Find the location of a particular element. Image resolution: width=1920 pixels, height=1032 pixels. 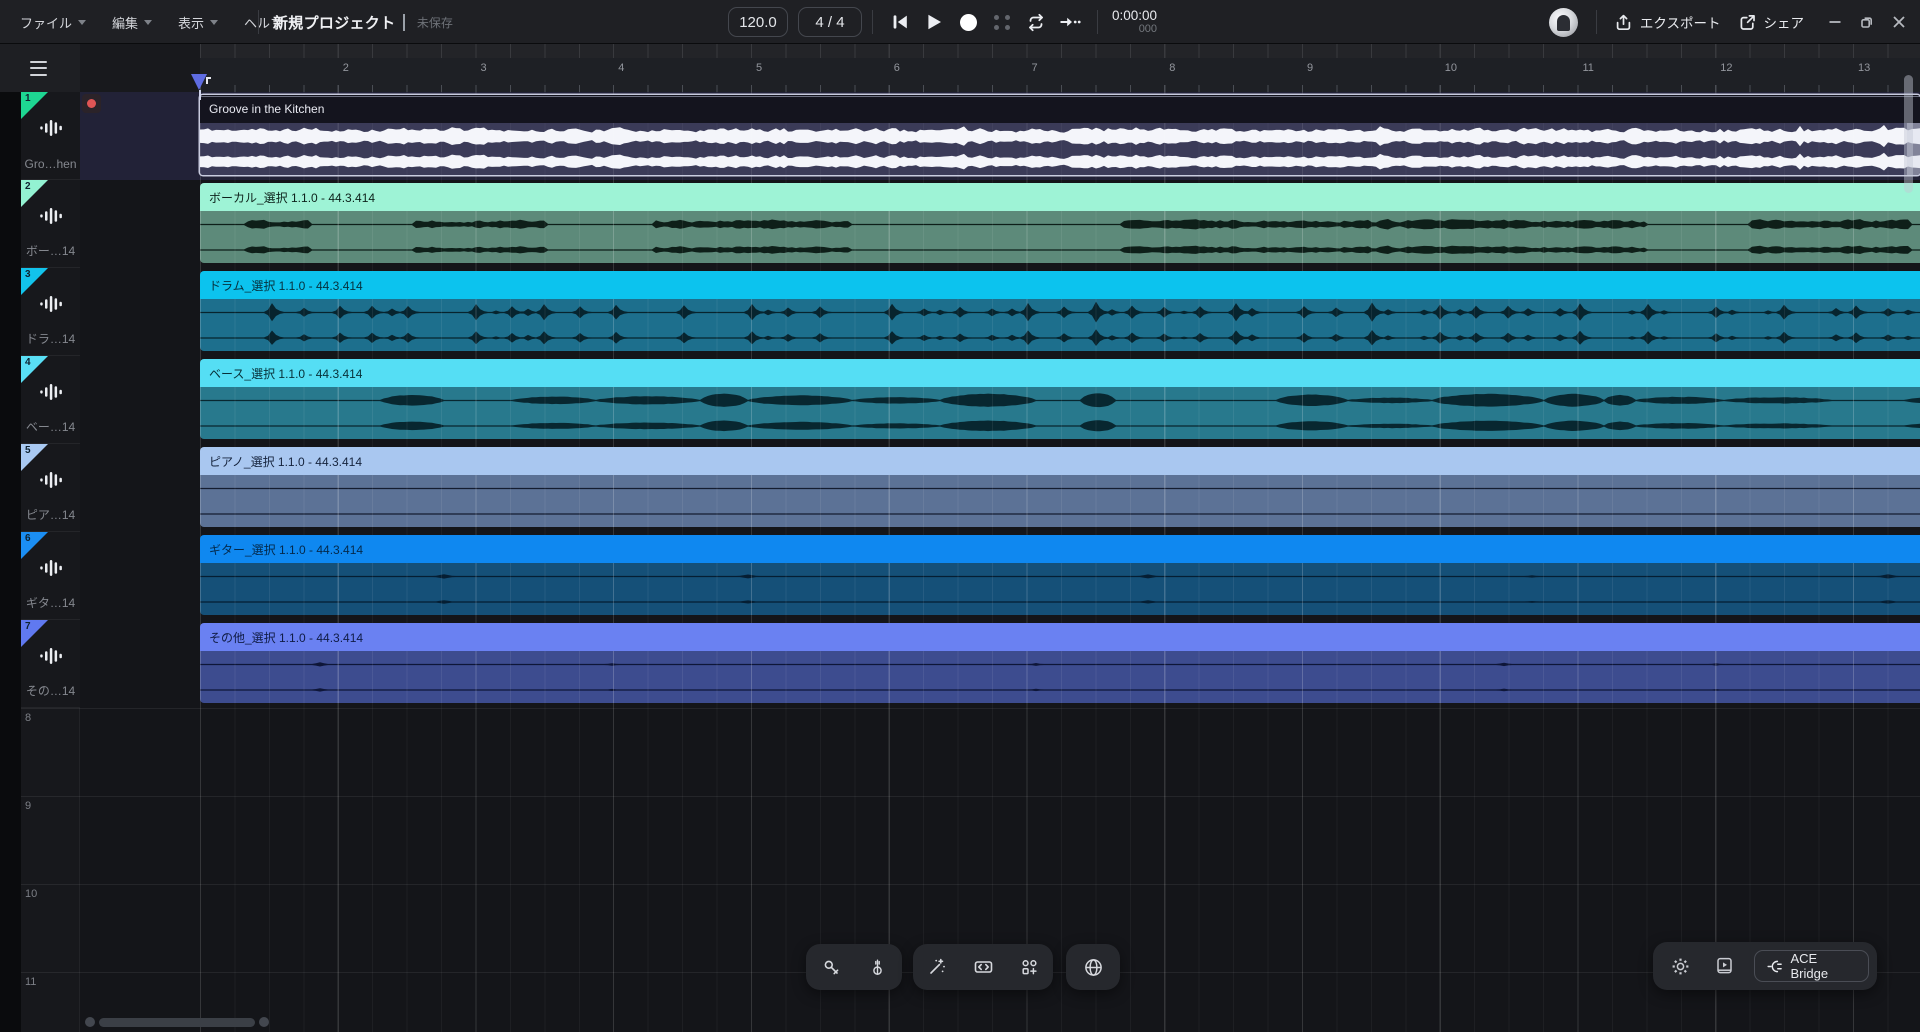

audio-clip: ドラム_選択 1.1.0 - 44.3.414 is located at coordinates (1060, 311).